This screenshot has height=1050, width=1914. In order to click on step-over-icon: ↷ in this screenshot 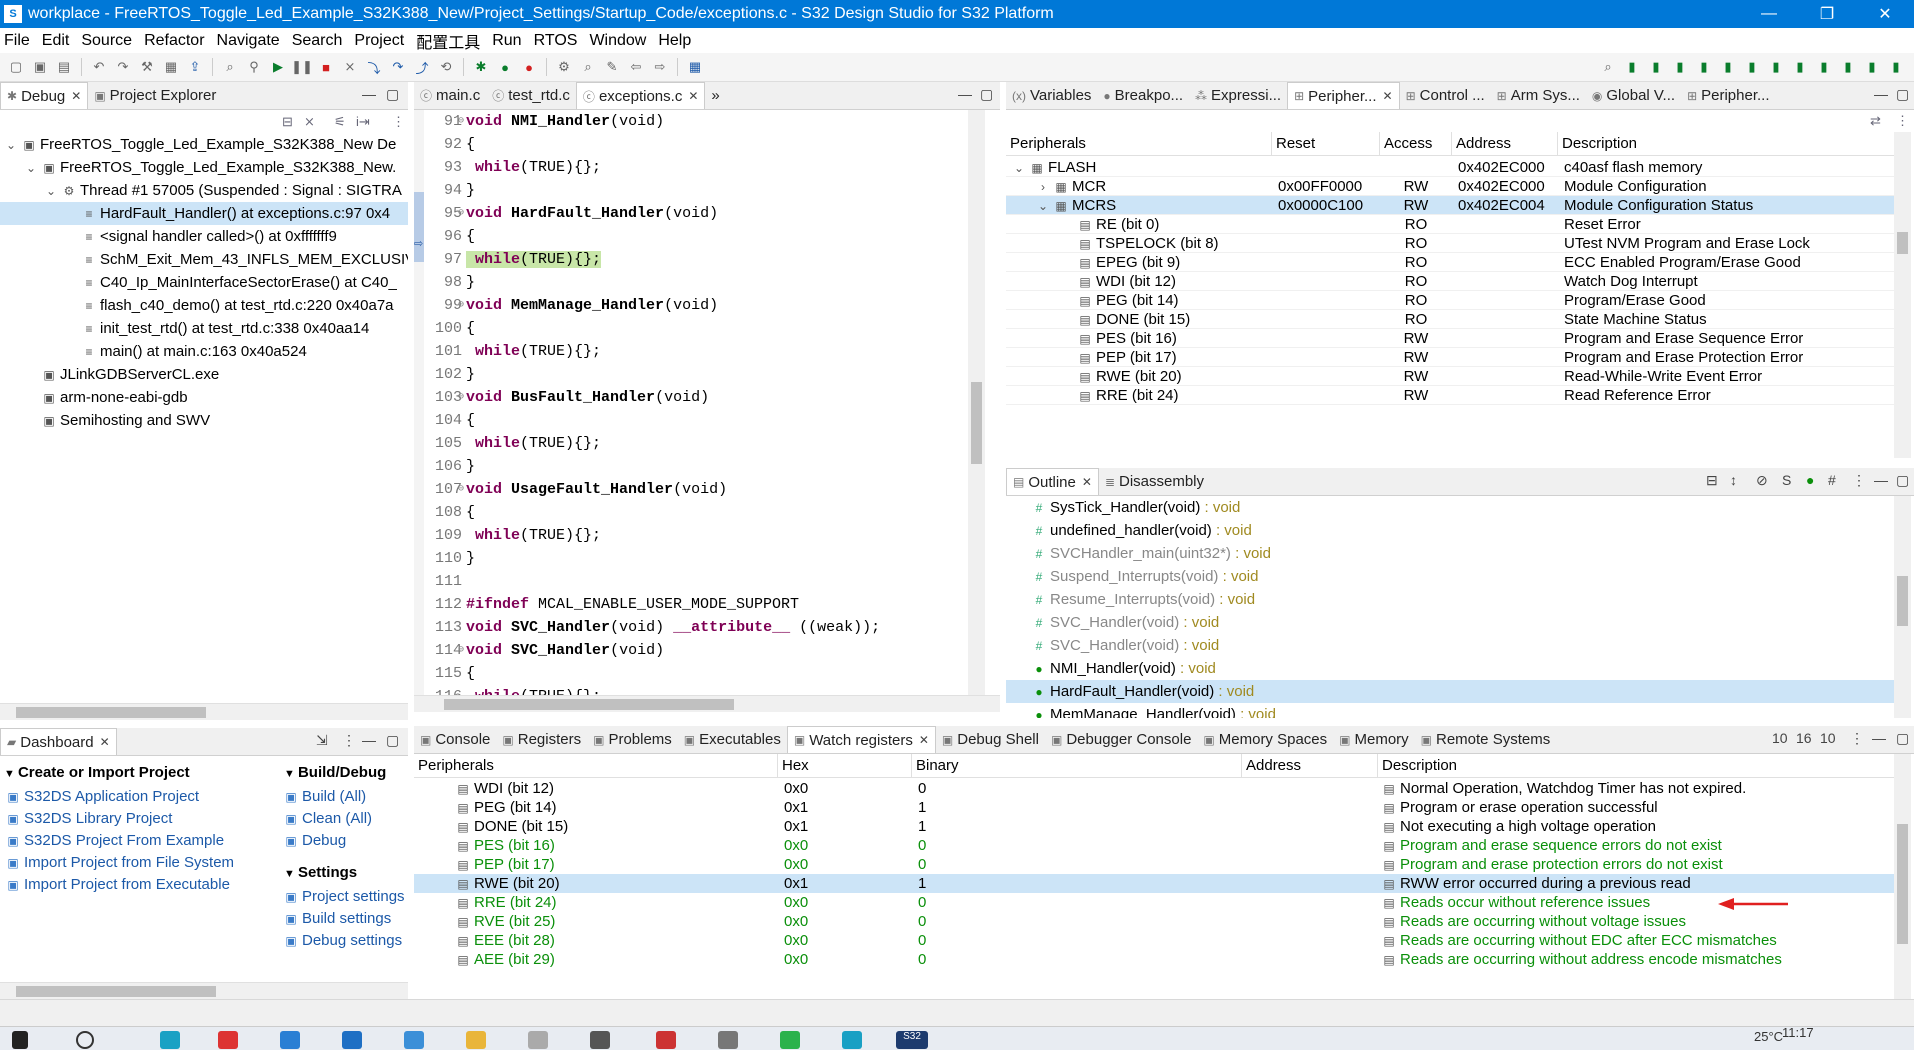, I will do `click(398, 67)`.